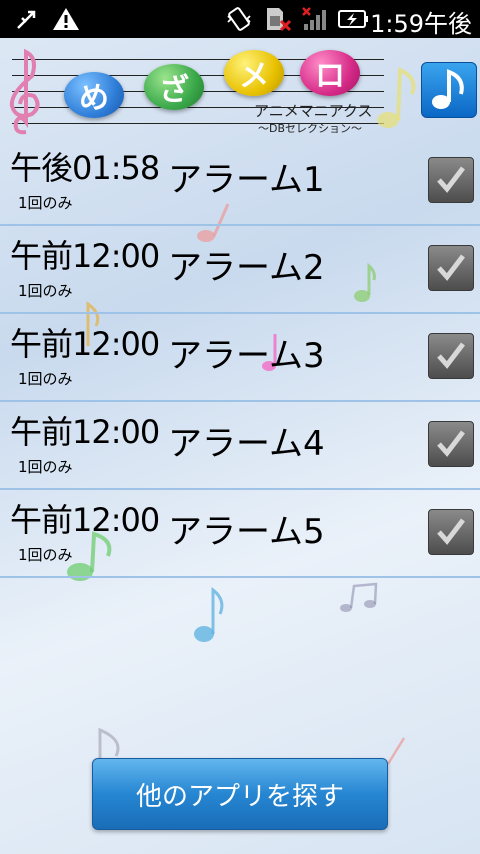  I want to click on status-bar: 1:59午後, so click(240, 19).